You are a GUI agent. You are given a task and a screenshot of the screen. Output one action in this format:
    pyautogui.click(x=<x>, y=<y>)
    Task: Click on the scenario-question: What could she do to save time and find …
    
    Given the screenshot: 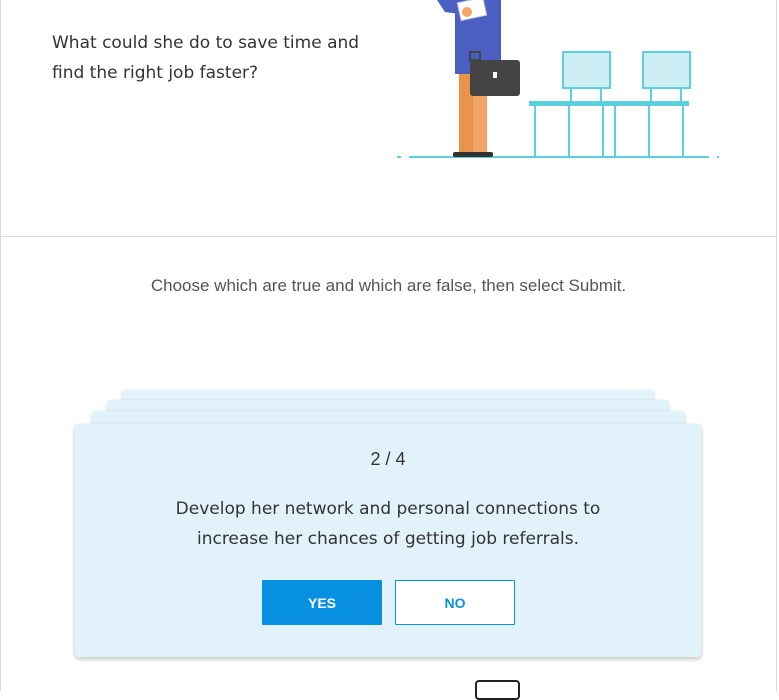 What is the action you would take?
    pyautogui.click(x=224, y=58)
    